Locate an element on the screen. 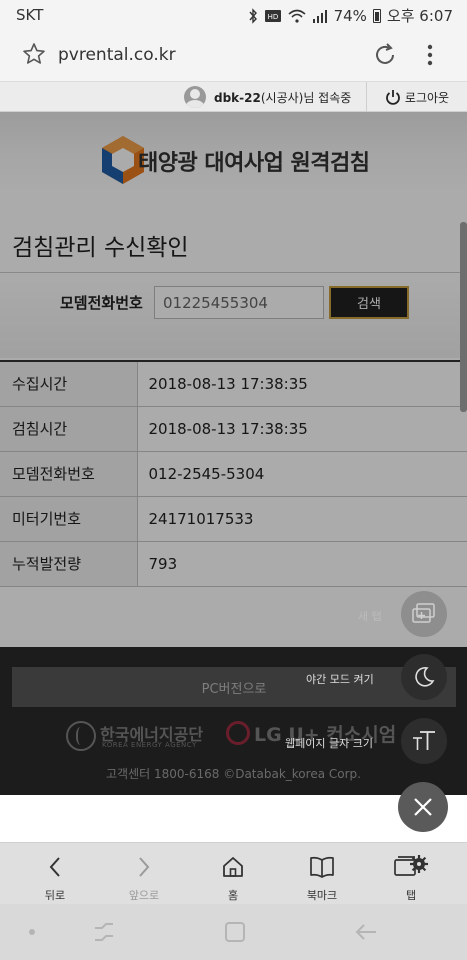 This screenshot has height=960, width=467. status-bar: SKT HD 74% 오후 6:07 is located at coordinates (233, 15).